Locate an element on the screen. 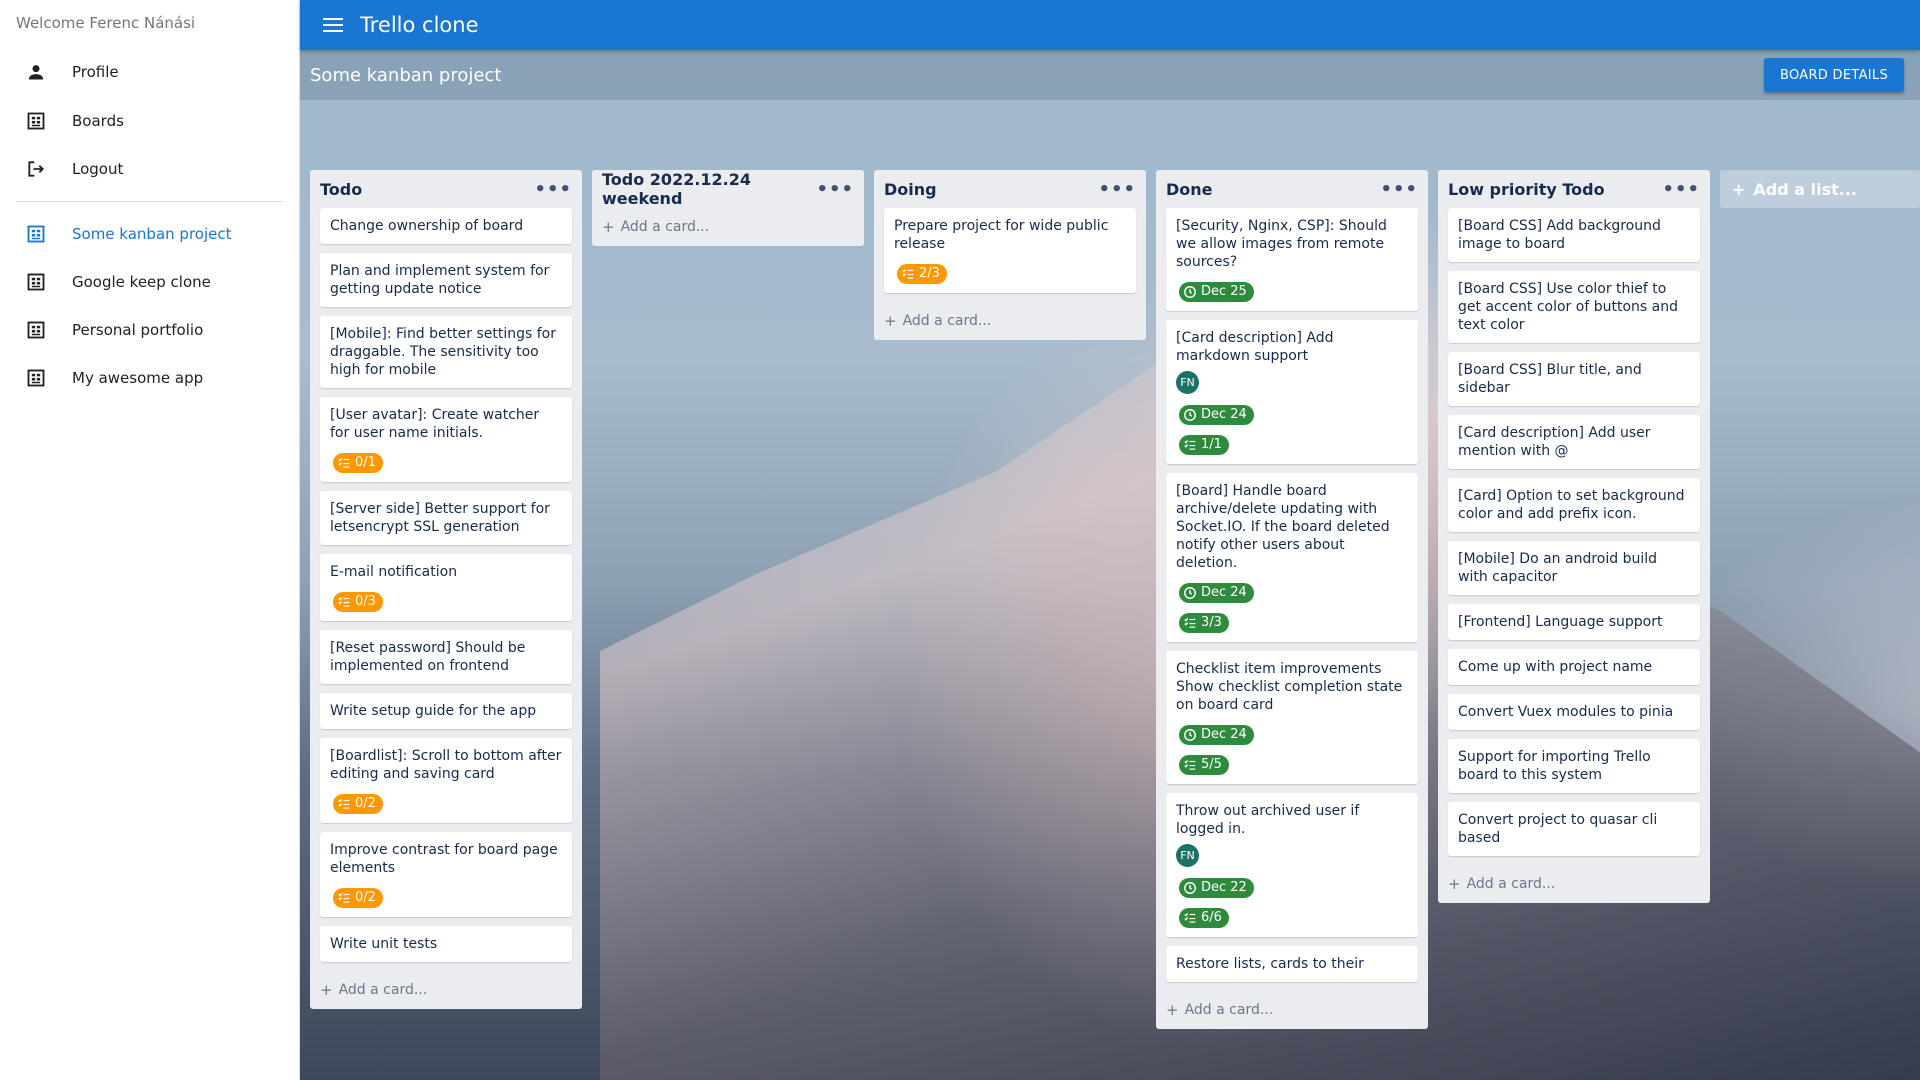 Image resolution: width=1920 pixels, height=1080 pixels. card: Come up with project name is located at coordinates (1574, 667).